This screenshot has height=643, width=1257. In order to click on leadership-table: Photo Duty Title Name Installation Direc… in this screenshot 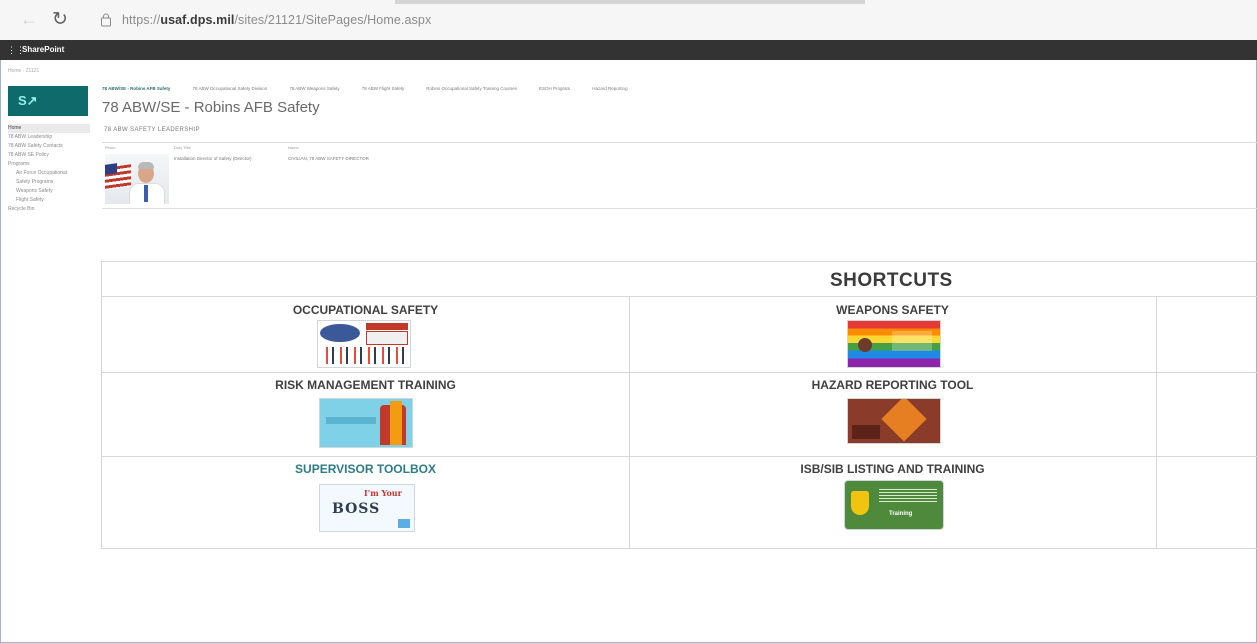, I will do `click(679, 175)`.